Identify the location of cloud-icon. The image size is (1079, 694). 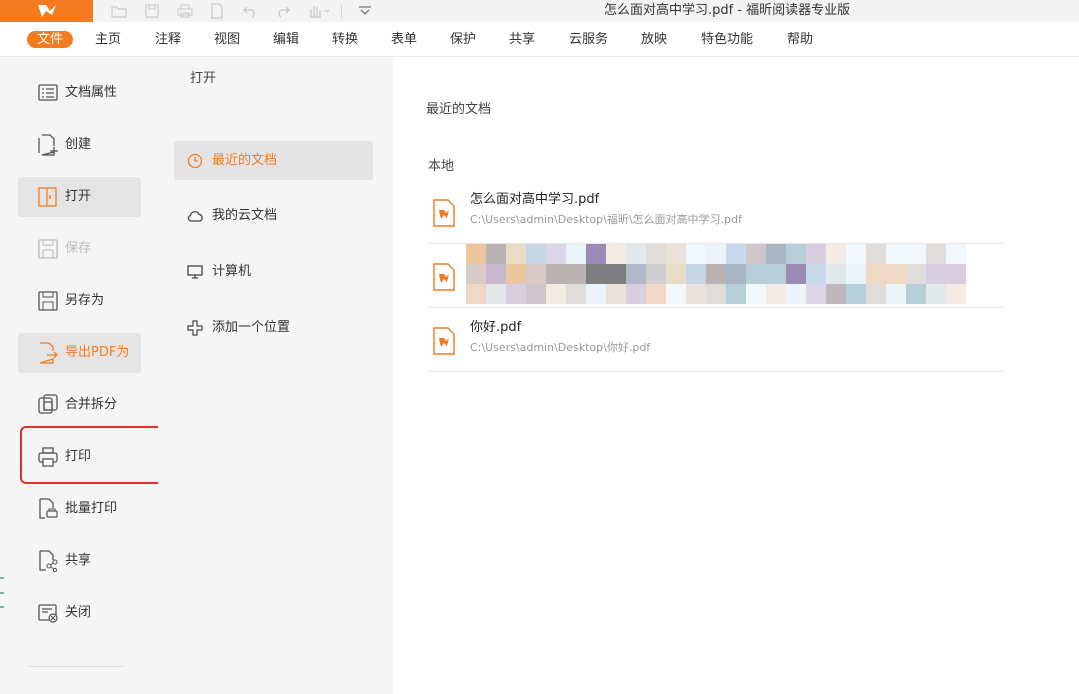
(195, 216).